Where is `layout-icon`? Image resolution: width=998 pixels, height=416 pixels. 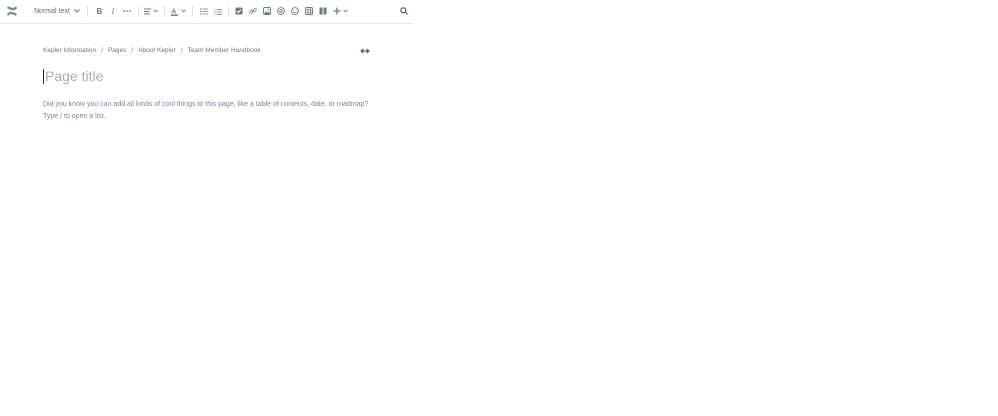
layout-icon is located at coordinates (323, 11).